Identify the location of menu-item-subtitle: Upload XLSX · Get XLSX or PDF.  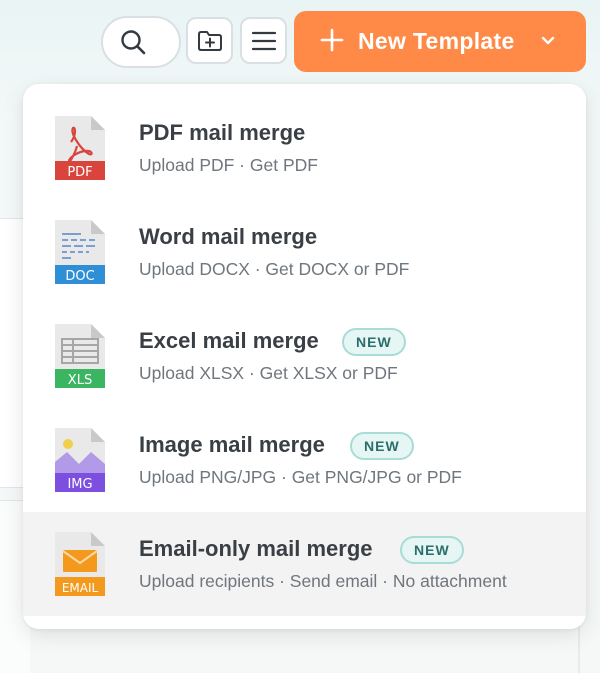
(268, 373).